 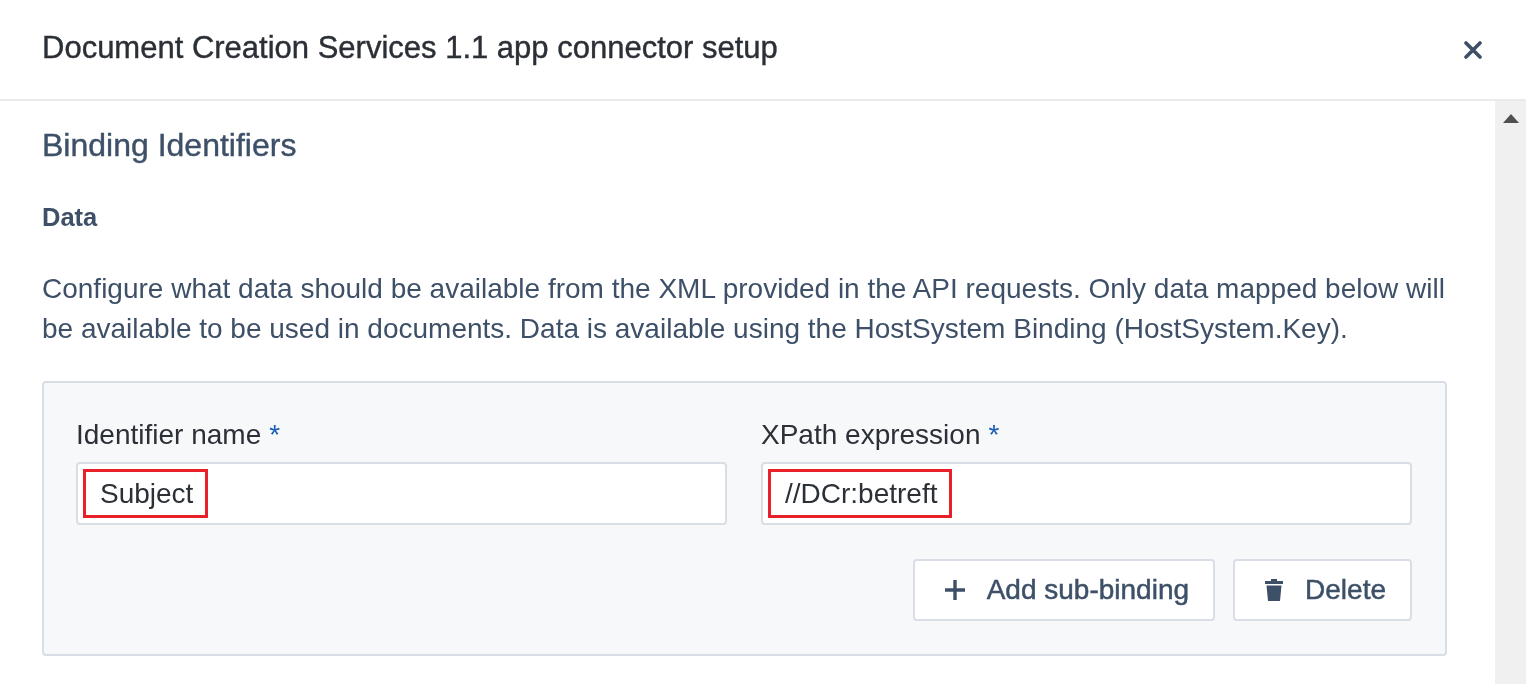 What do you see at coordinates (1510, 392) in the screenshot?
I see `scrollbar` at bounding box center [1510, 392].